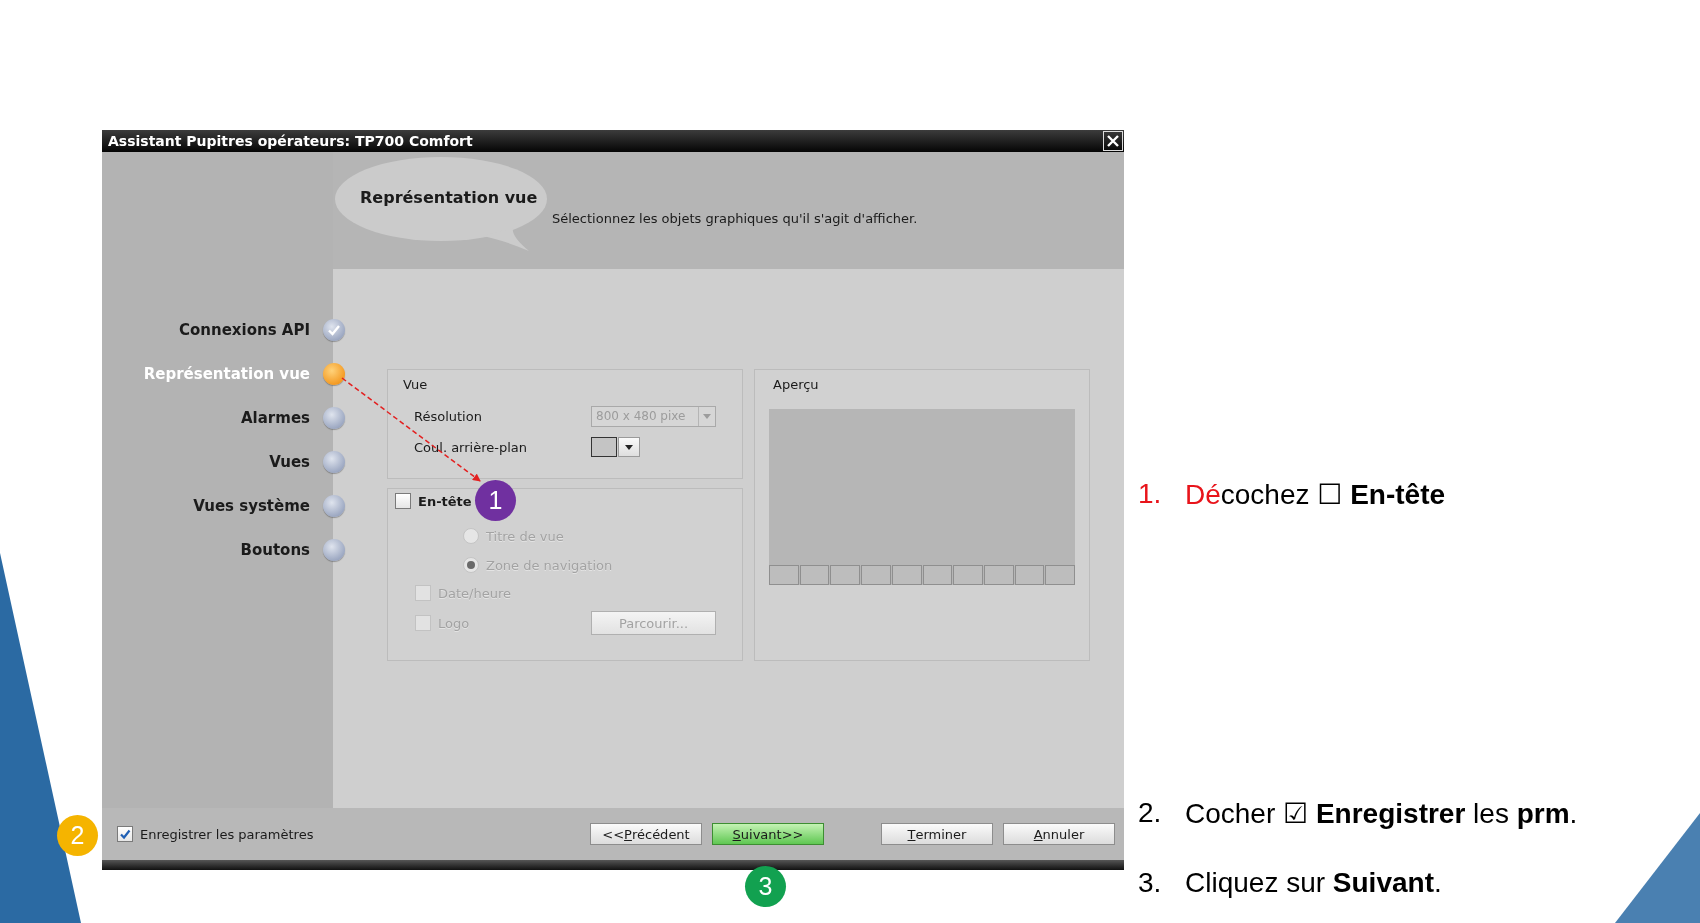 The image size is (1700, 923). What do you see at coordinates (1313, 883) in the screenshot?
I see `instruction-text: Cliquez sur Suivant.` at bounding box center [1313, 883].